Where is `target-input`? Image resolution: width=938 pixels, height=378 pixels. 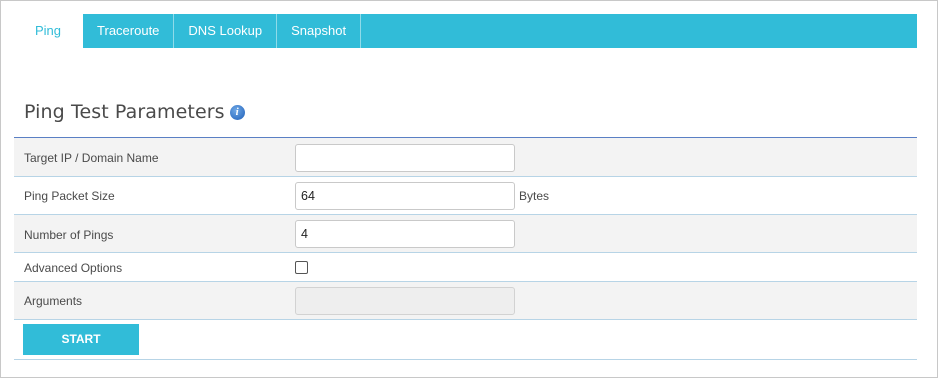
target-input is located at coordinates (405, 158).